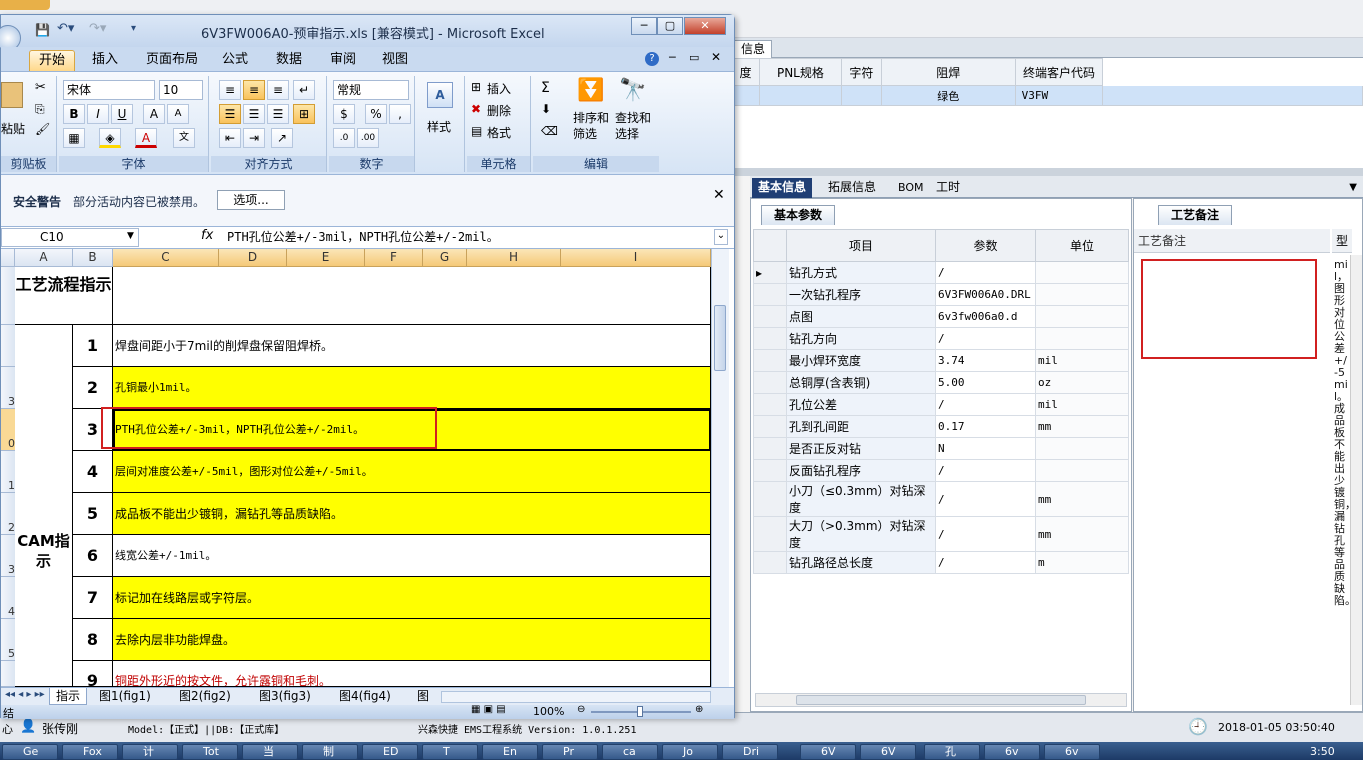 This screenshot has width=1363, height=760. I want to click on customize-toolbar-icon: ▾, so click(133, 28).